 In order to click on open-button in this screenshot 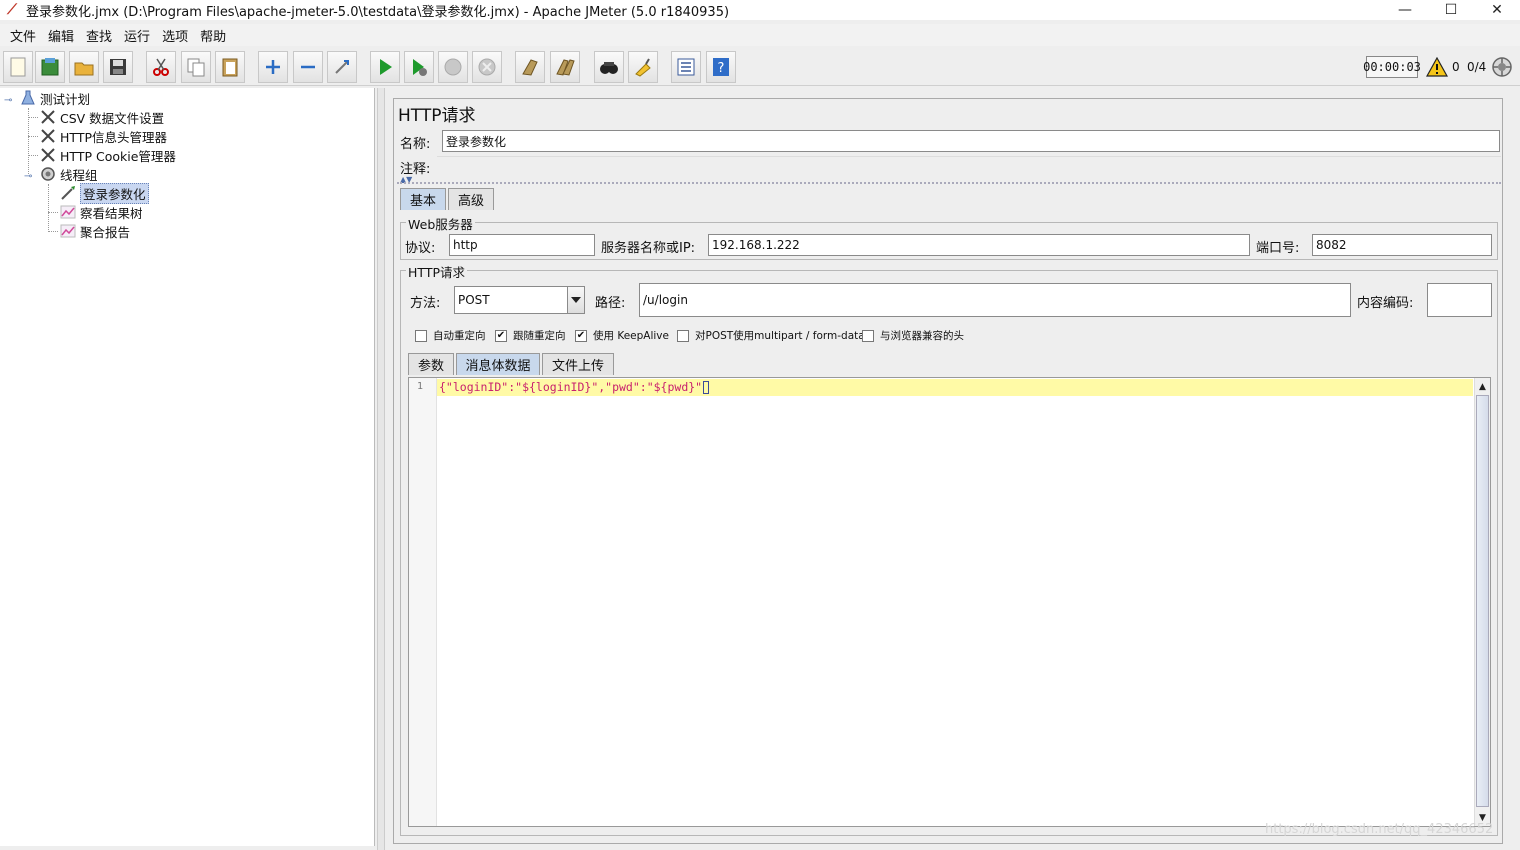, I will do `click(84, 67)`.